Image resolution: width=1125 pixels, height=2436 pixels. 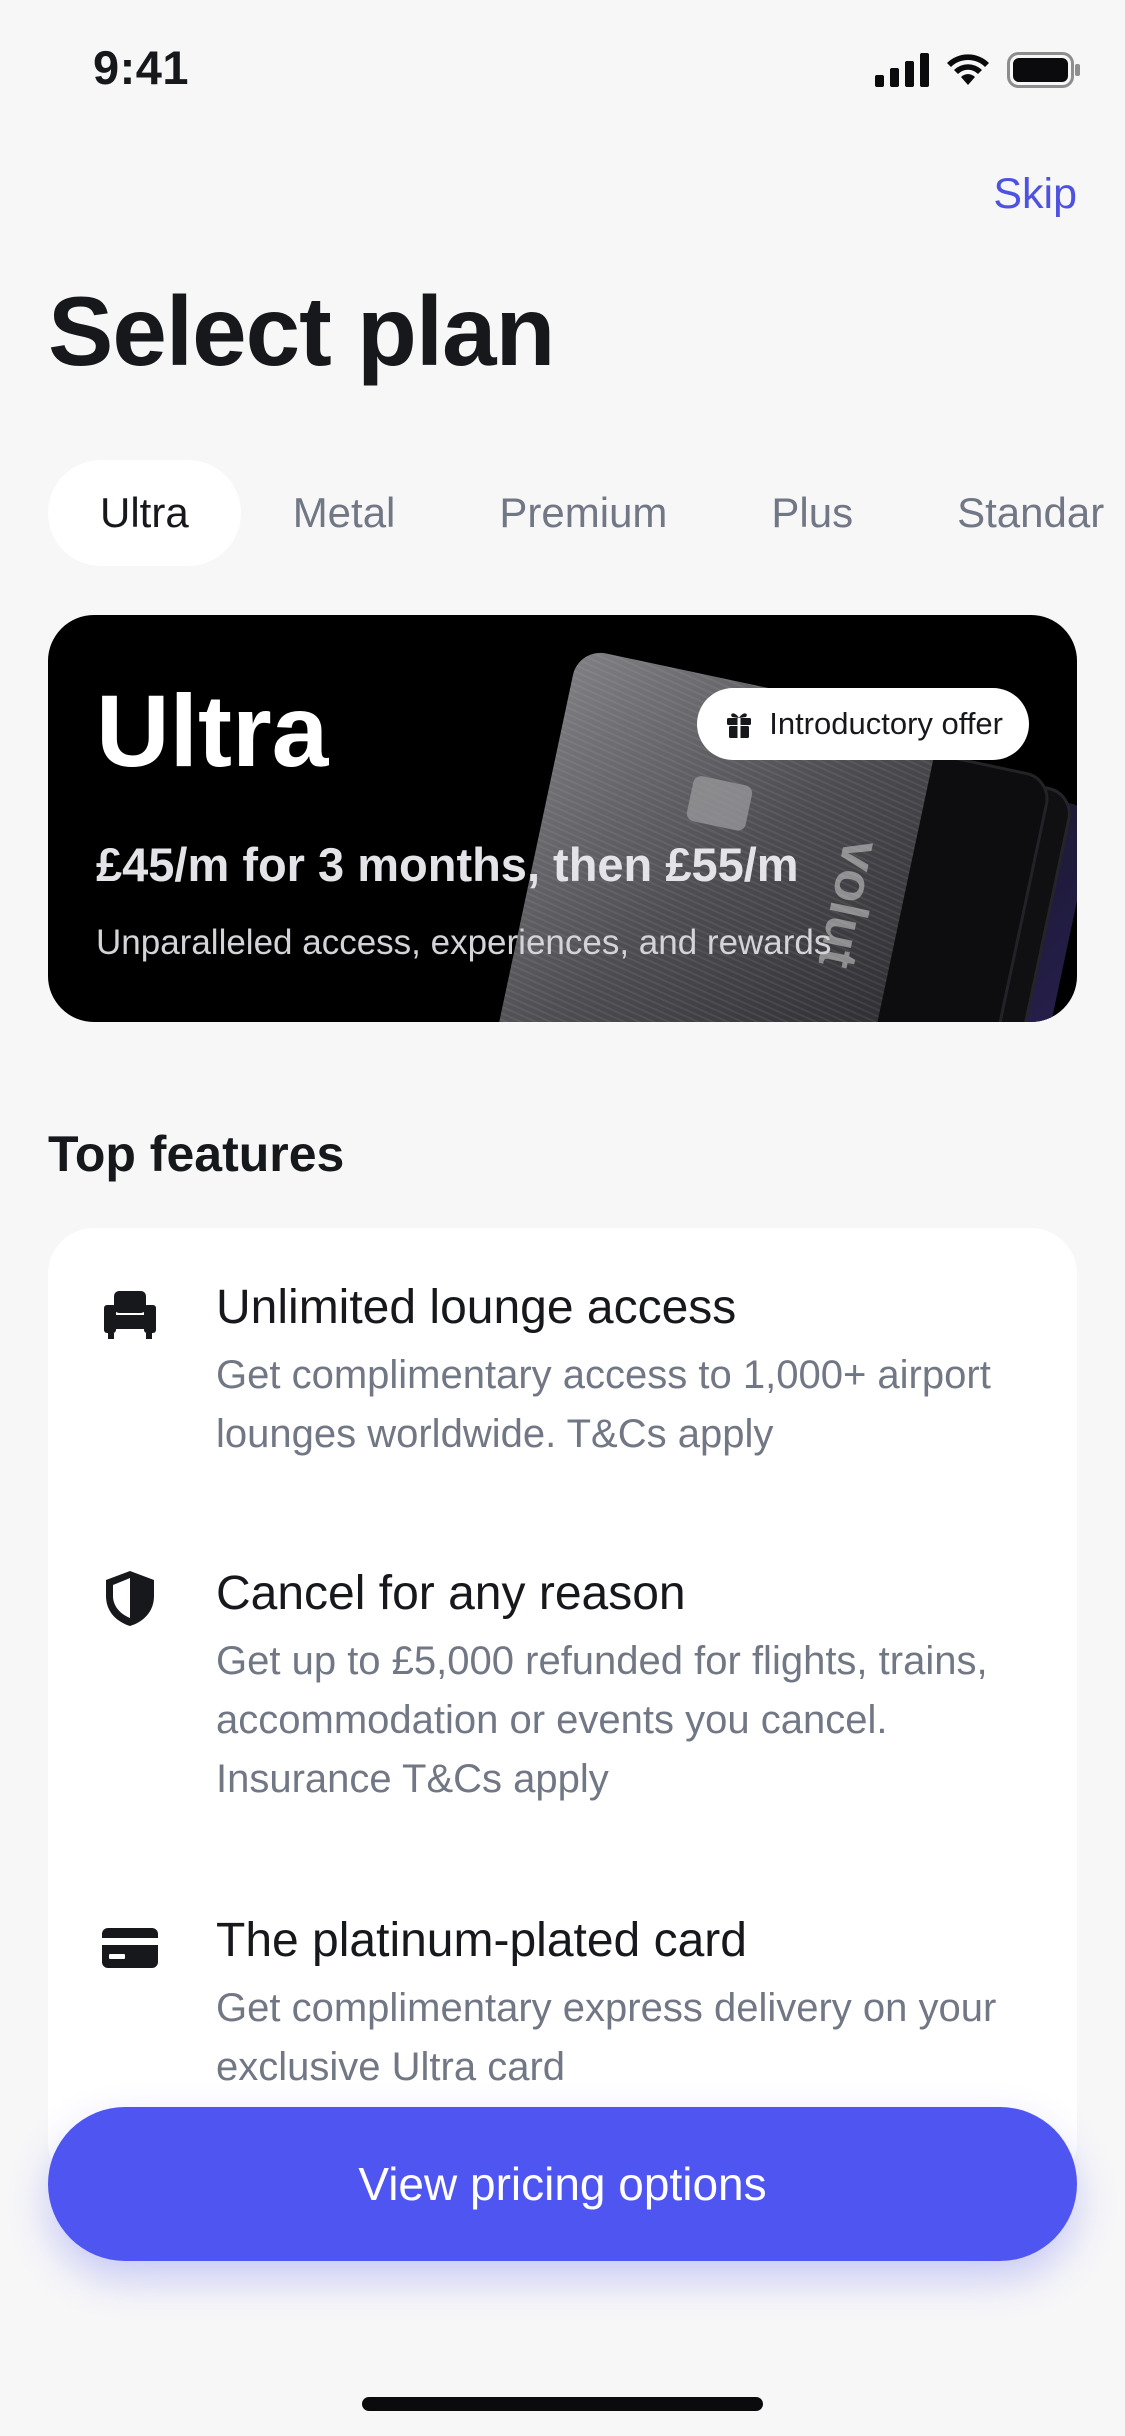 I want to click on wifi-icon, so click(x=968, y=69).